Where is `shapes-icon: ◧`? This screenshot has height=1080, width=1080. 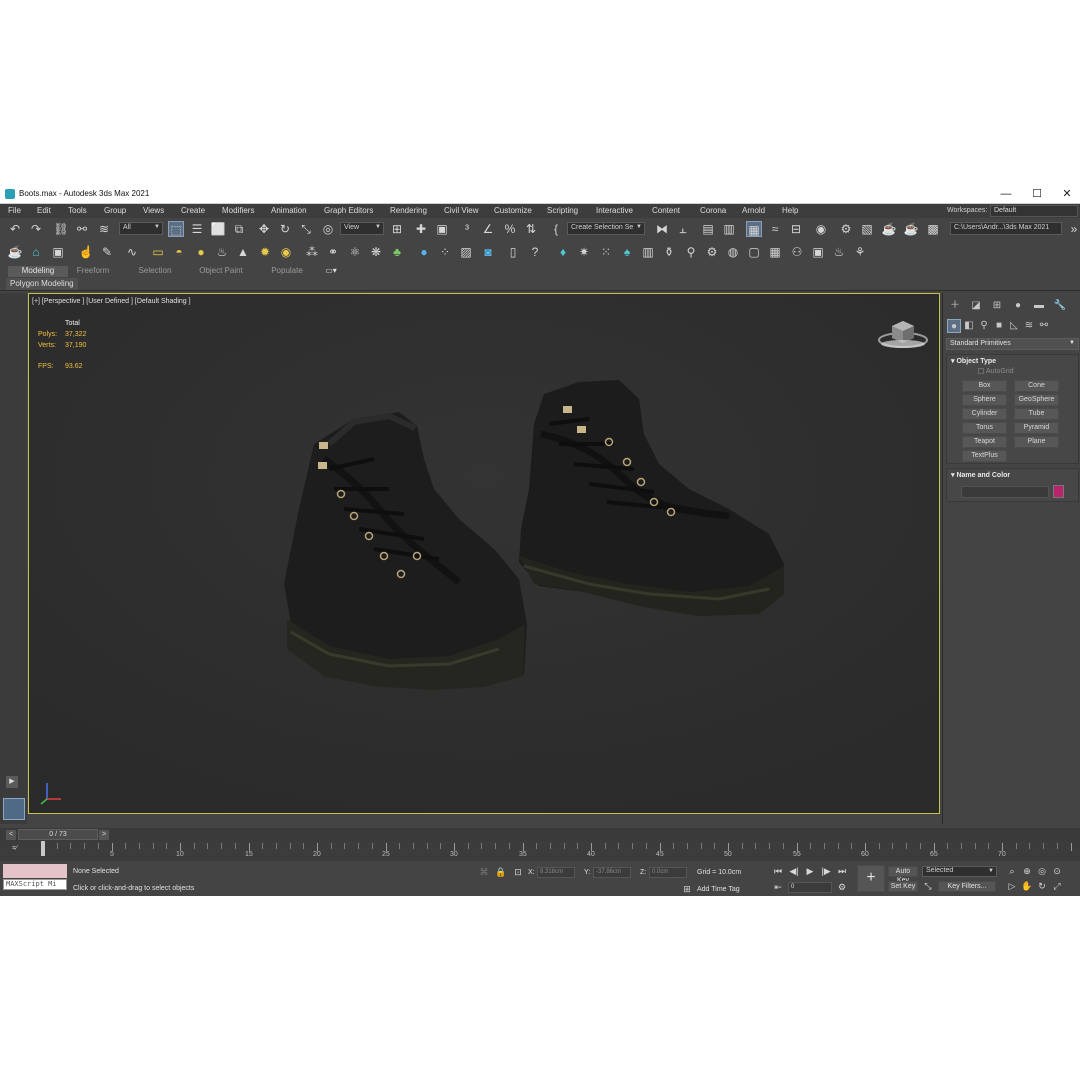 shapes-icon: ◧ is located at coordinates (969, 326).